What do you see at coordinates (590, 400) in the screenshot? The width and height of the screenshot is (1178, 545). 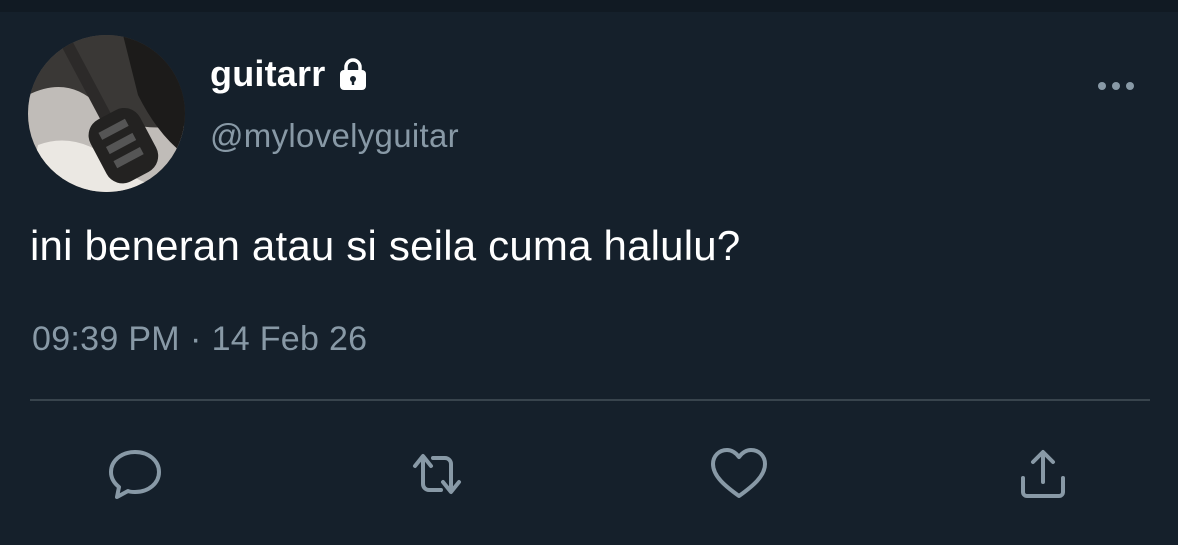 I see `actions-divider` at bounding box center [590, 400].